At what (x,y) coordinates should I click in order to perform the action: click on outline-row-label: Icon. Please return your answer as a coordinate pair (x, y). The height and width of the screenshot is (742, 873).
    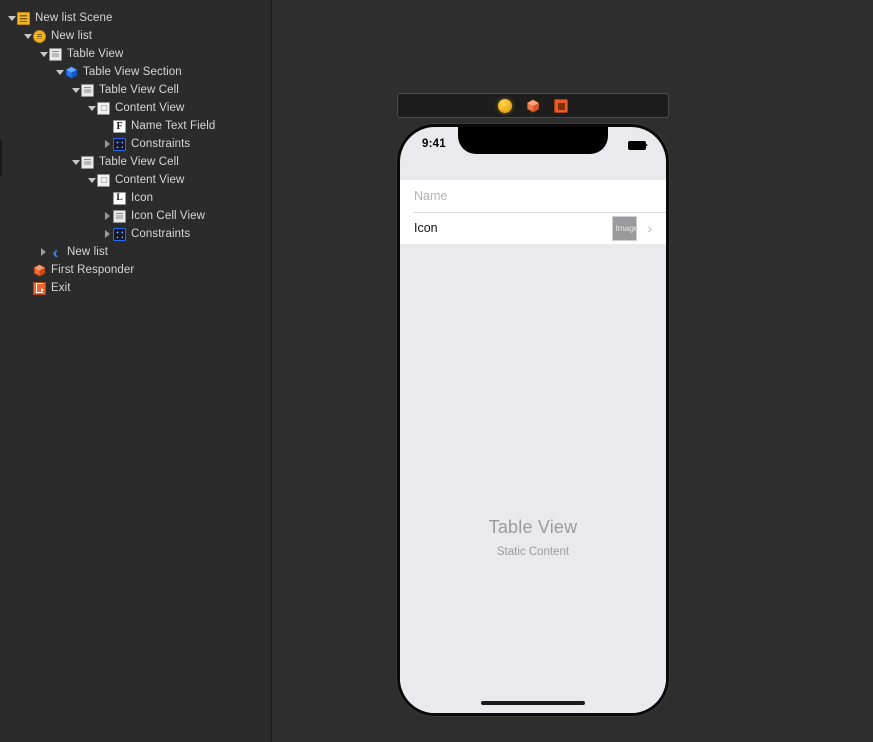
    Looking at the image, I should click on (142, 198).